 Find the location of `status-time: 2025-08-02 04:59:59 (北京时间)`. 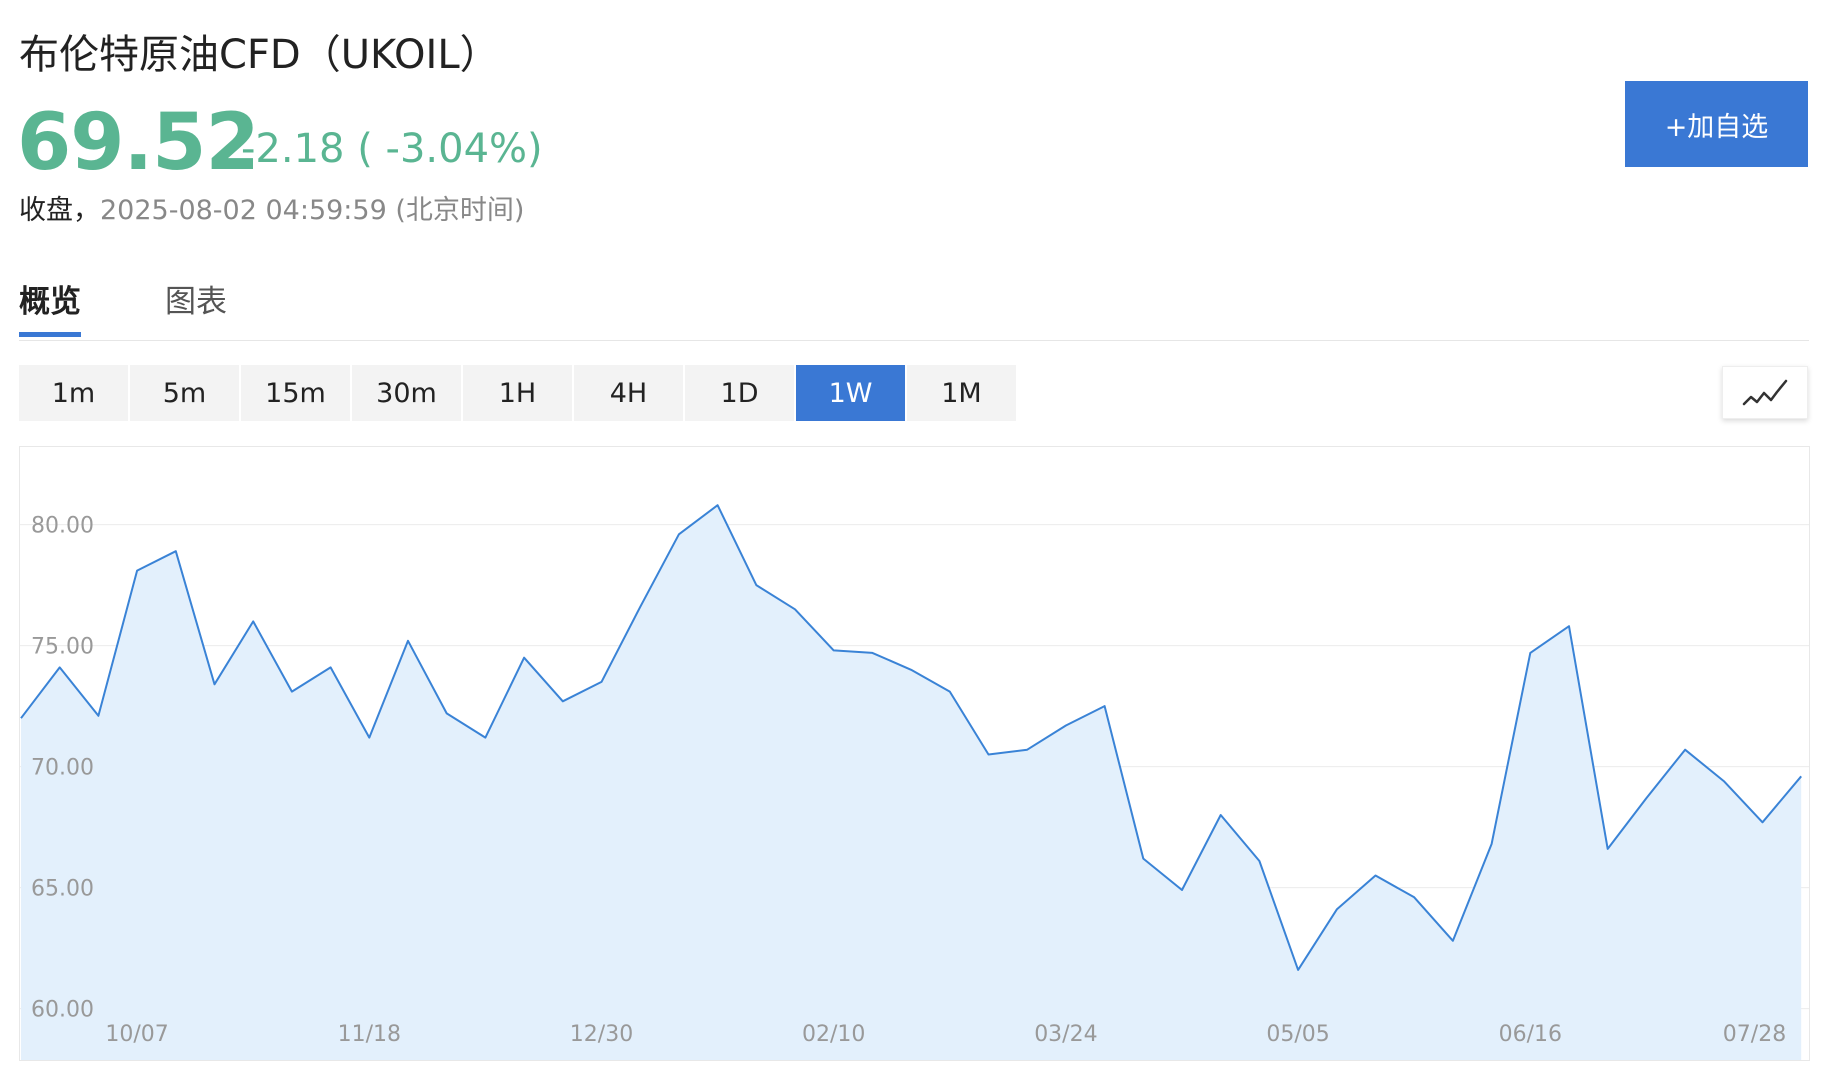

status-time: 2025-08-02 04:59:59 (北京时间) is located at coordinates (312, 210).